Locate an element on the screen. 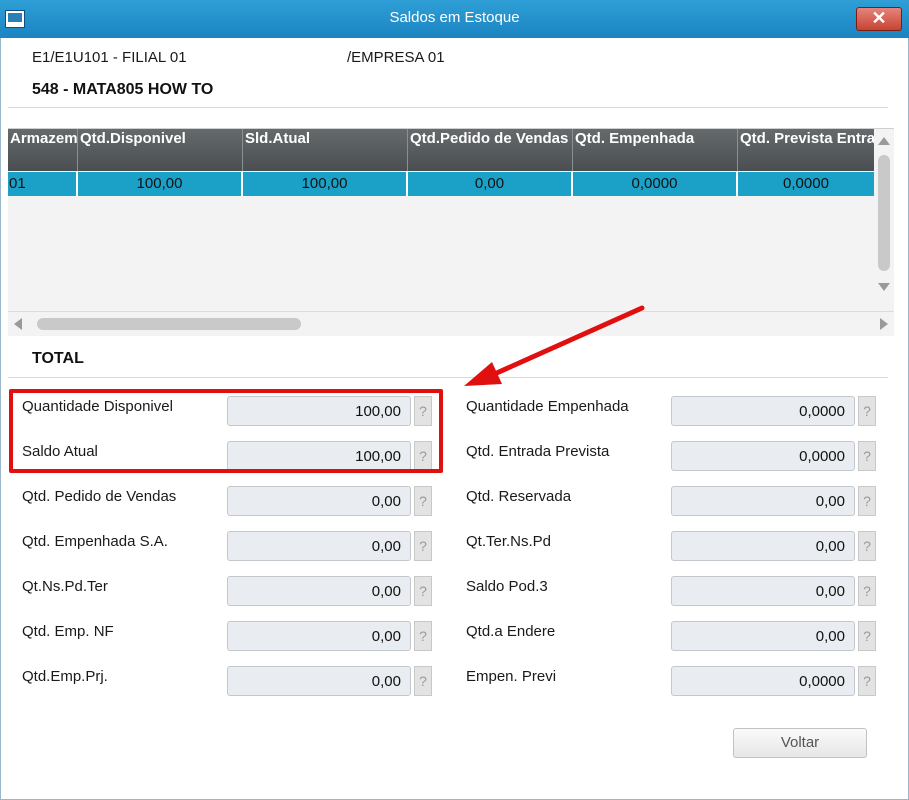 The width and height of the screenshot is (909, 800). field-qtd-emp-nf: 0,00 is located at coordinates (319, 636).